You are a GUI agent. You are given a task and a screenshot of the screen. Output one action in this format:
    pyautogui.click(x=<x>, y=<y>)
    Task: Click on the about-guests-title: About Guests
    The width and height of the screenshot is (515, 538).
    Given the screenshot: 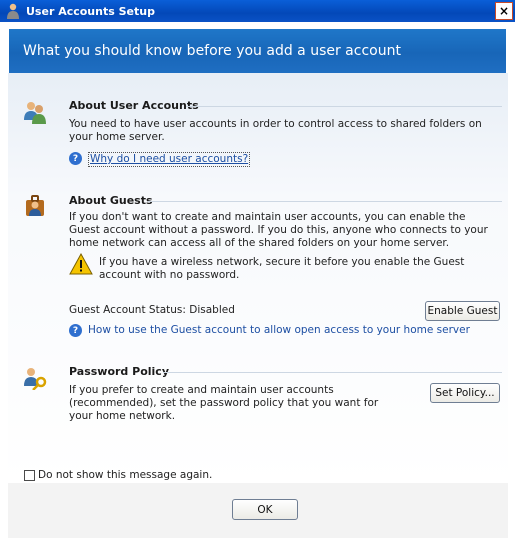 What is the action you would take?
    pyautogui.click(x=111, y=200)
    